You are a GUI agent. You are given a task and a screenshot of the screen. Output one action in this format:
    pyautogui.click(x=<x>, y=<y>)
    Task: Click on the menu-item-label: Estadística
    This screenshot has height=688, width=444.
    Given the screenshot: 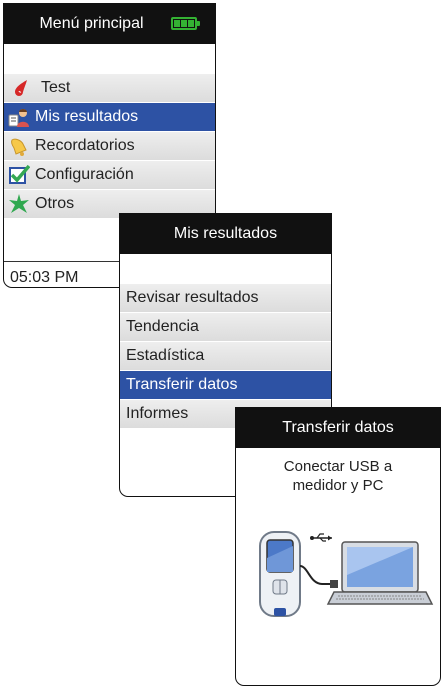 What is the action you would take?
    pyautogui.click(x=165, y=355)
    